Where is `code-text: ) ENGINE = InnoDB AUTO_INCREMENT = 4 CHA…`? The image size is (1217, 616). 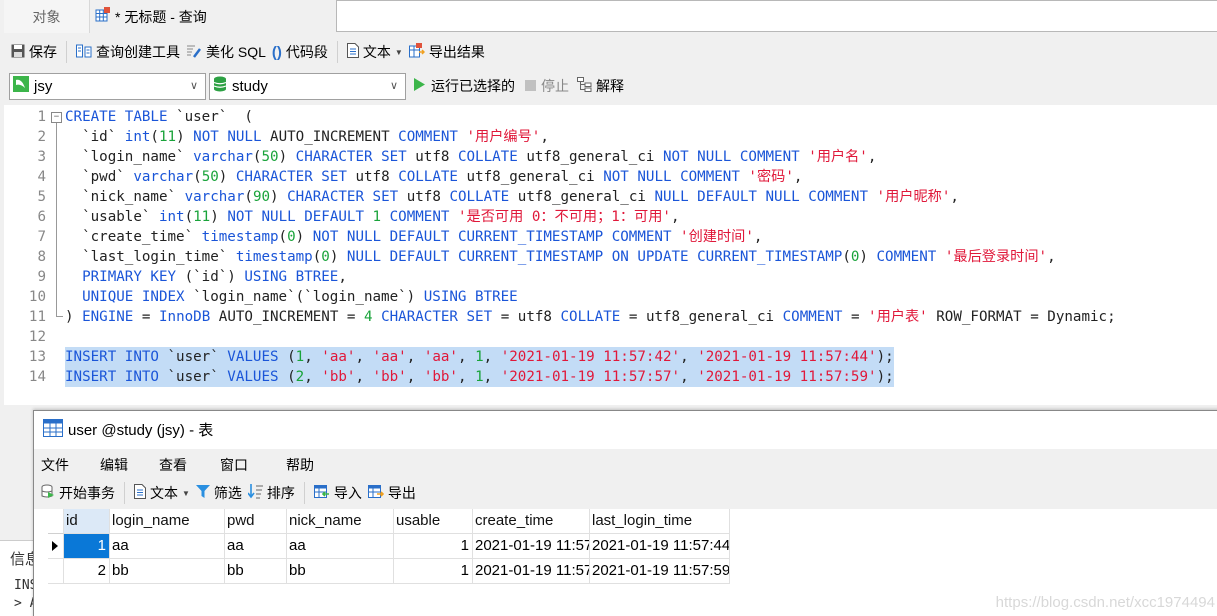
code-text: ) ENGINE = InnoDB AUTO_INCREMENT = 4 CHA… is located at coordinates (590, 317).